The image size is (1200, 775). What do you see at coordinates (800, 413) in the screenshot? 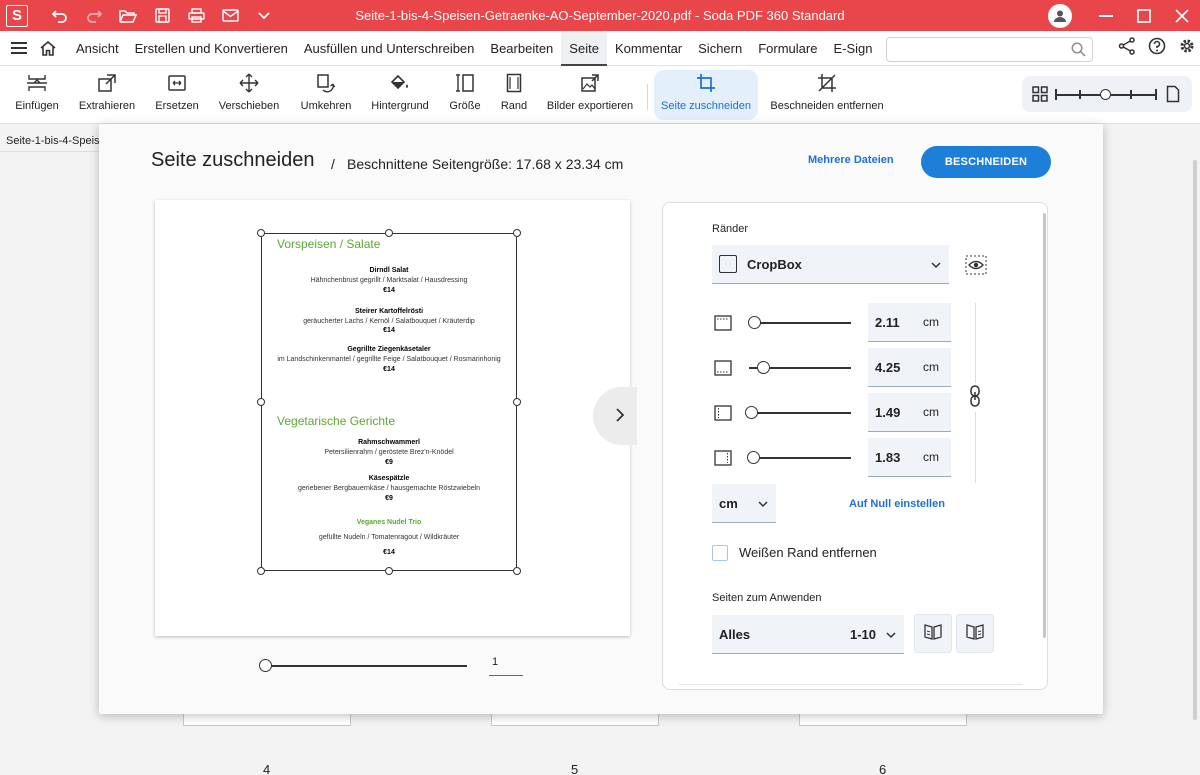
I see `margin-left-slider-track` at bounding box center [800, 413].